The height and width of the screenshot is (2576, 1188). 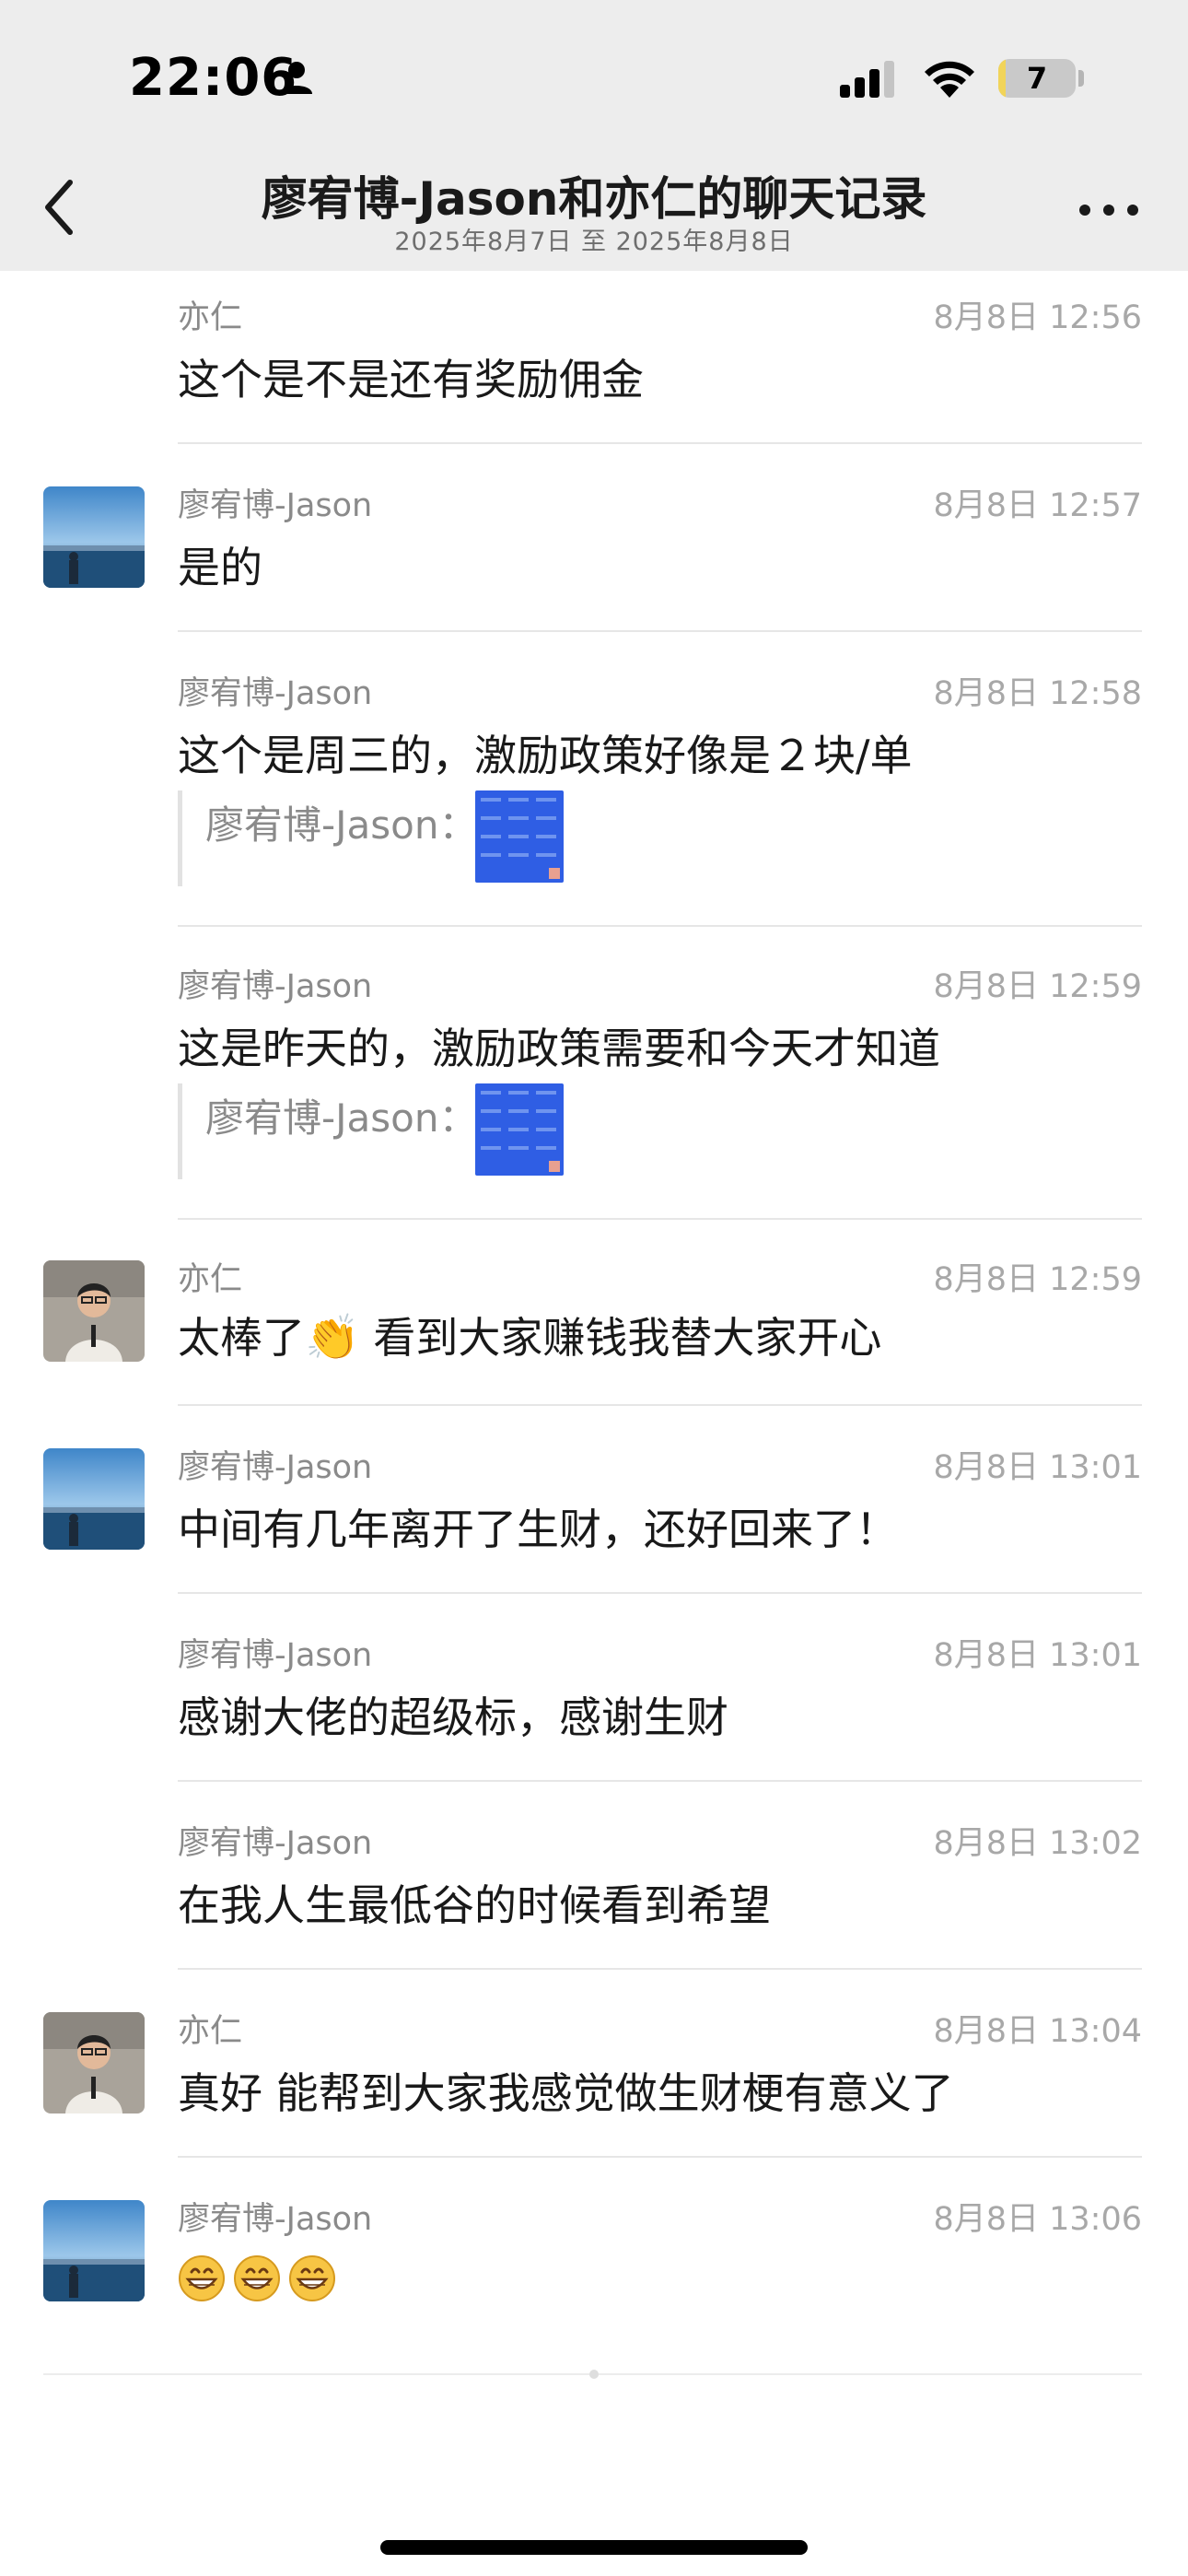 I want to click on message-text: 这是昨天的，激励政策需要和今天才知道, so click(x=559, y=1048).